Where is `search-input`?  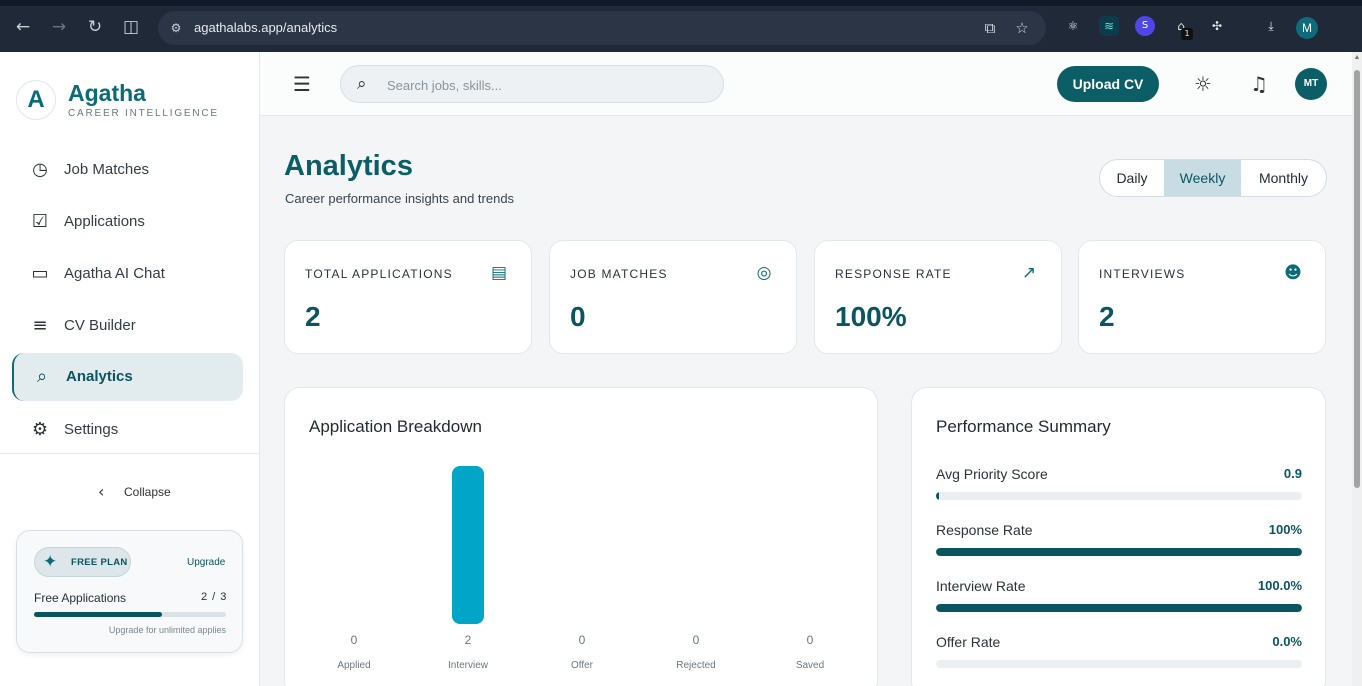
search-input is located at coordinates (547, 85).